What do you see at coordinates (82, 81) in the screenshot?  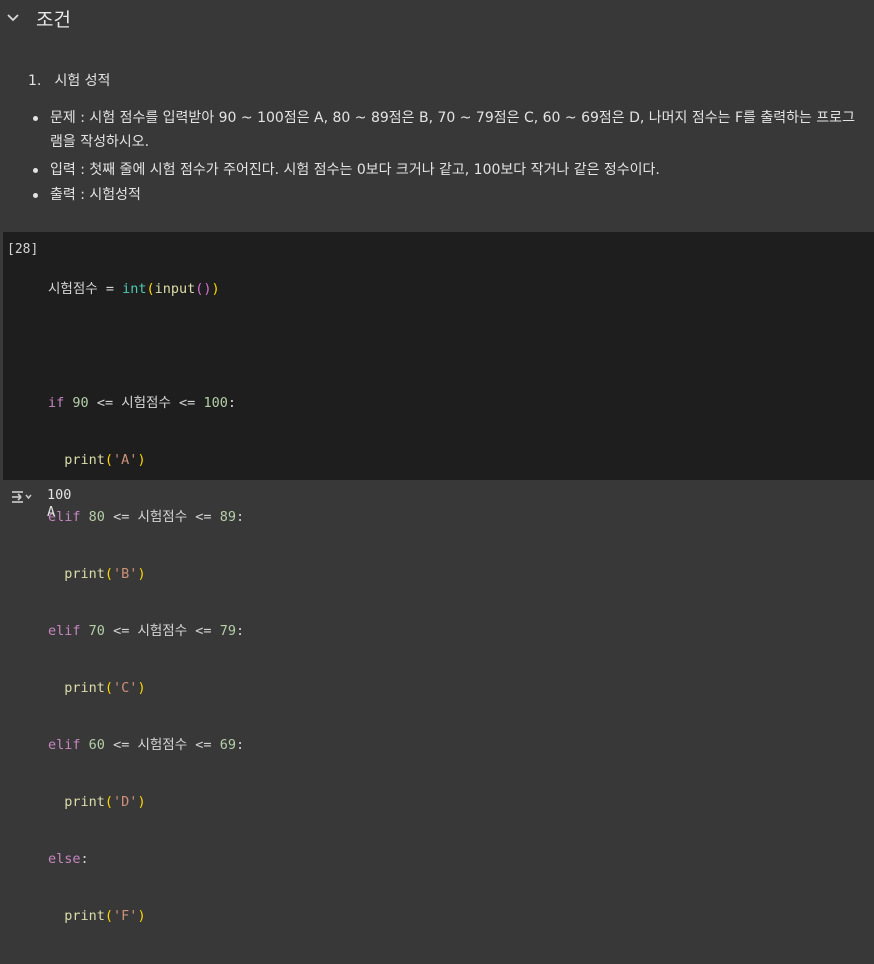 I see `list-item-label: 시험 성적` at bounding box center [82, 81].